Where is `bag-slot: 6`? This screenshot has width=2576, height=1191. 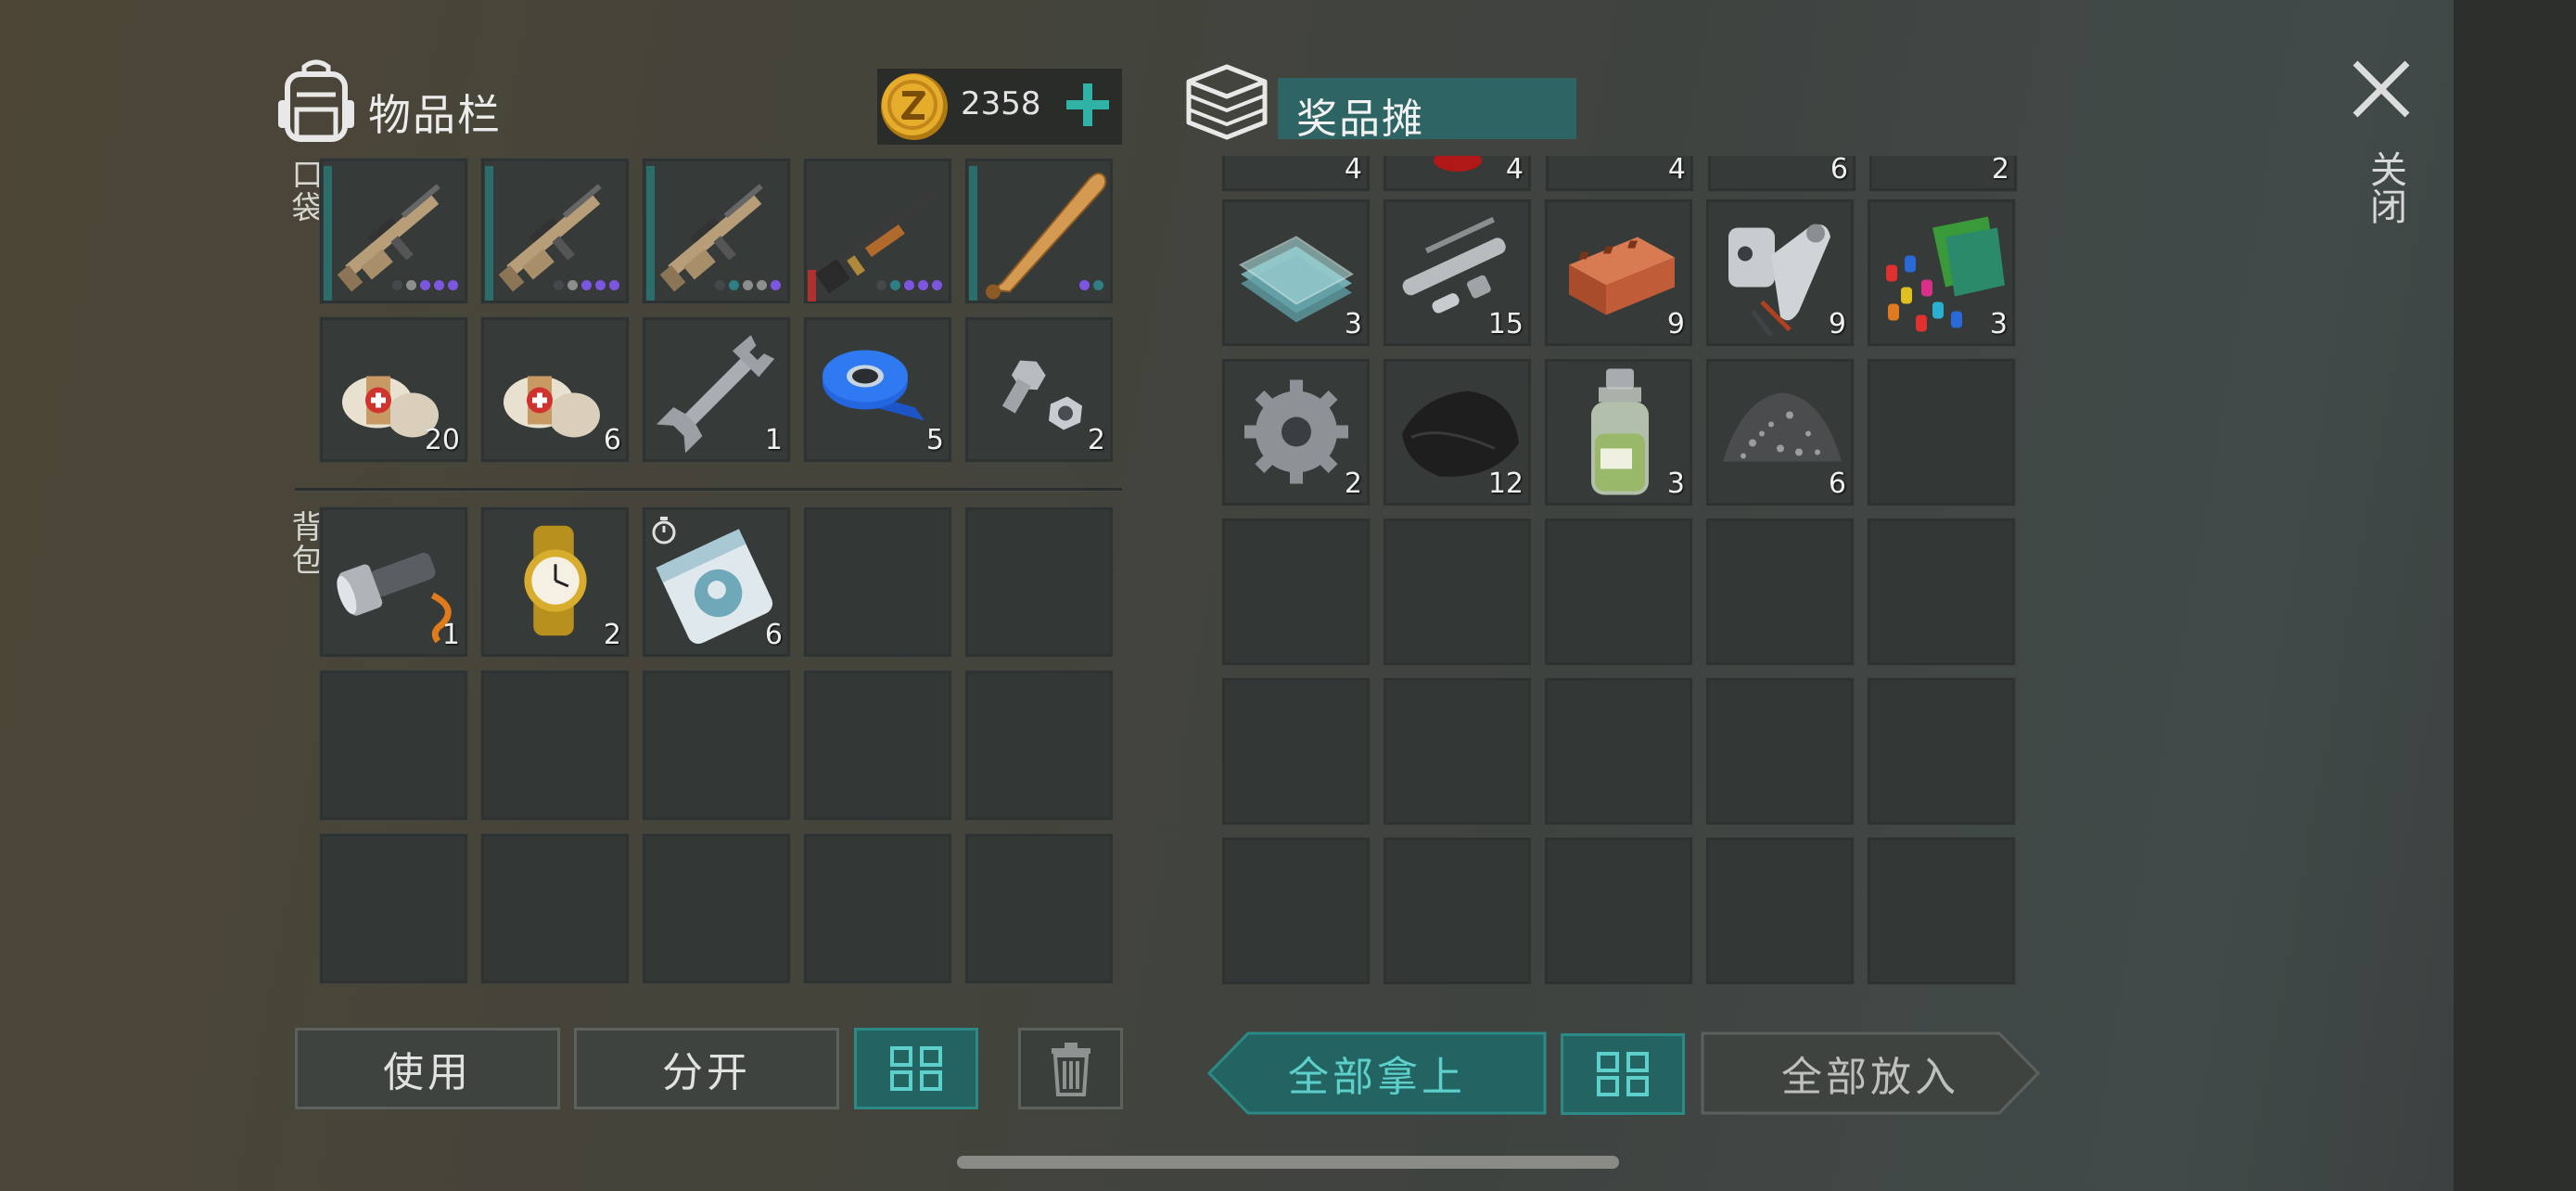 bag-slot: 6 is located at coordinates (716, 582).